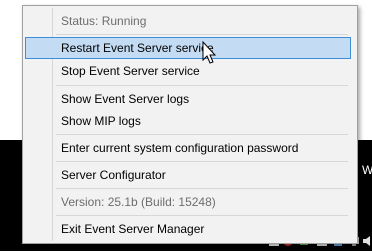 This screenshot has height=252, width=372. I want to click on version-item: Version: 25.1b (Build: 15248), so click(138, 202).